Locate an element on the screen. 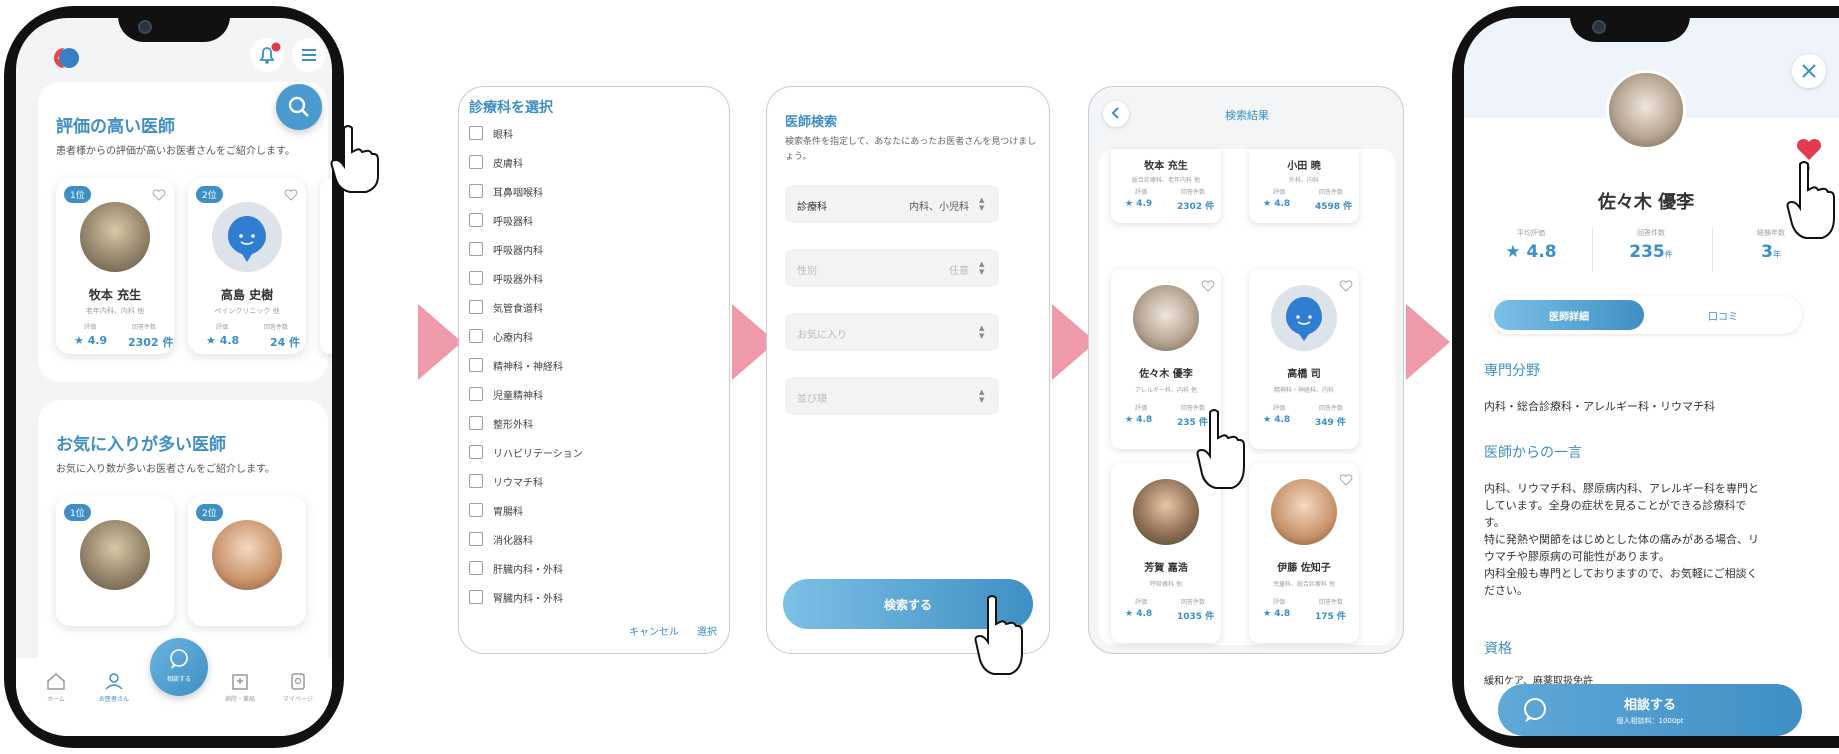  specialty-option: 腎臓内科・外科 is located at coordinates (516, 597).